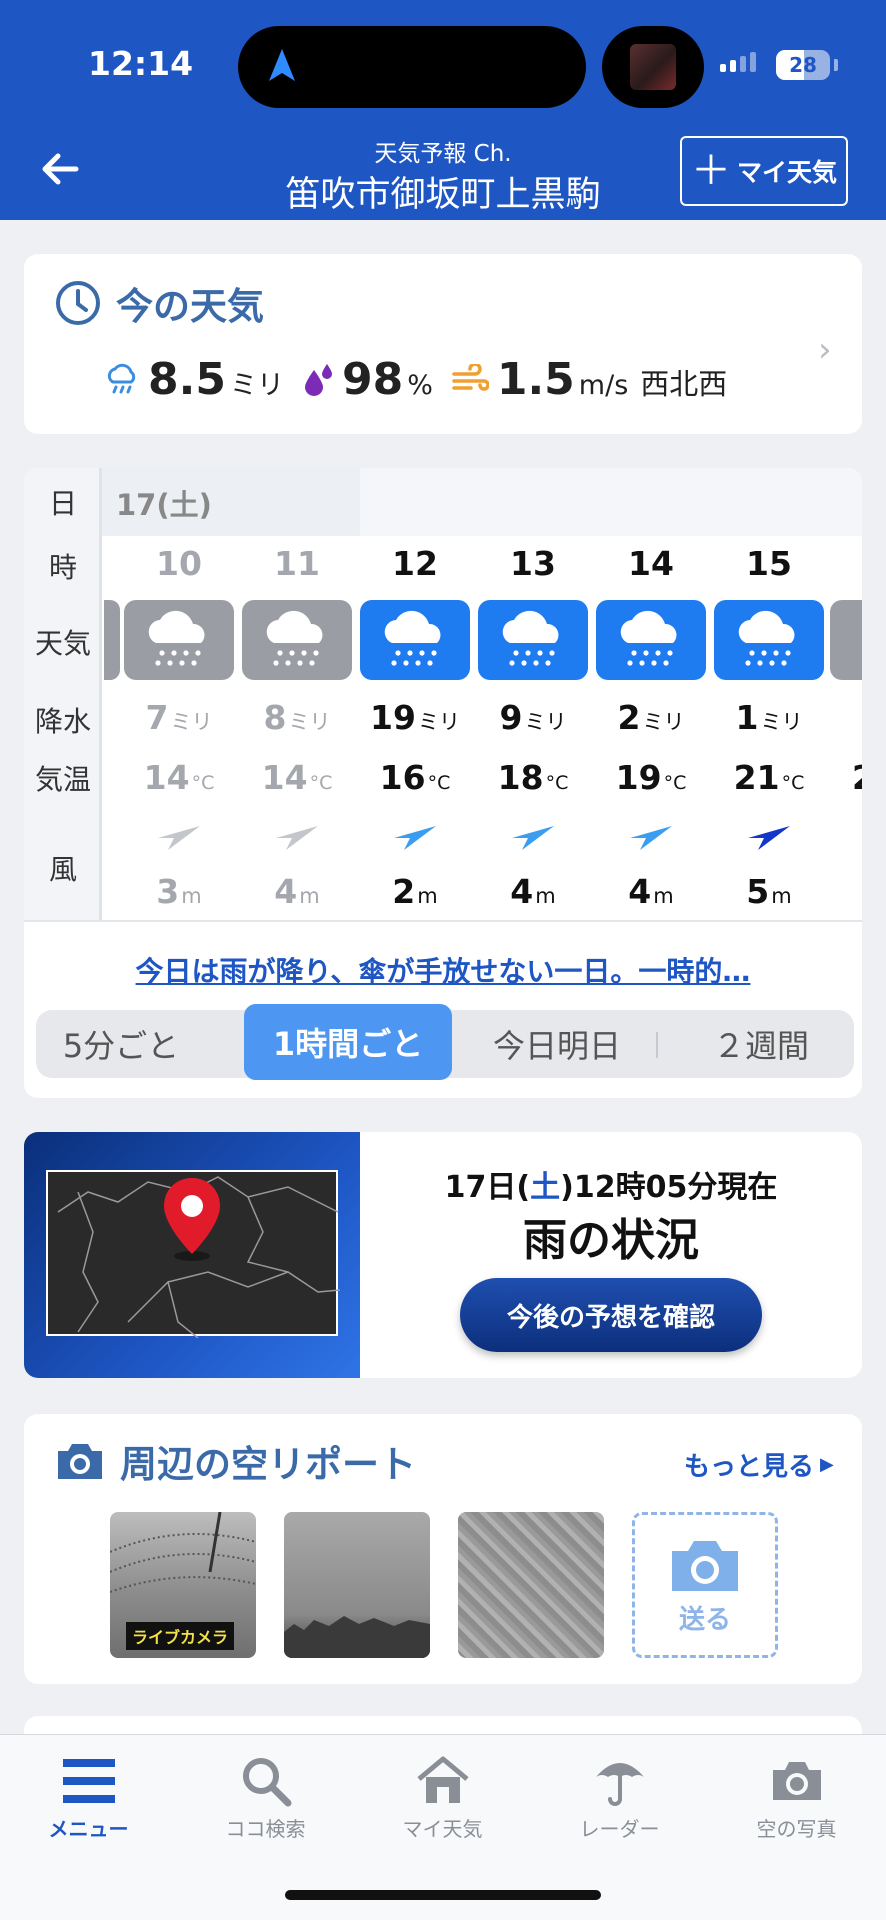 The width and height of the screenshot is (886, 1920). I want to click on rain-timestamp-suffix: )12時05分現在, so click(669, 1187).